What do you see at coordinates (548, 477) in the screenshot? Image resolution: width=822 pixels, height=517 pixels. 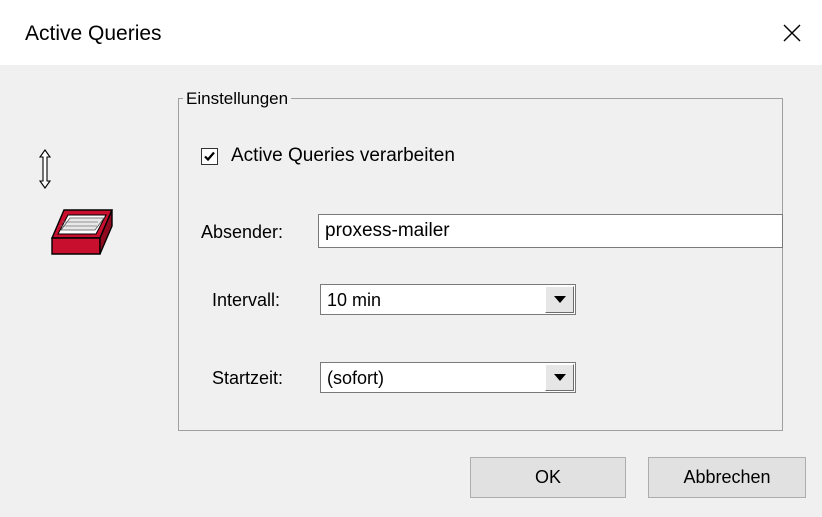 I see `ok-button: OK` at bounding box center [548, 477].